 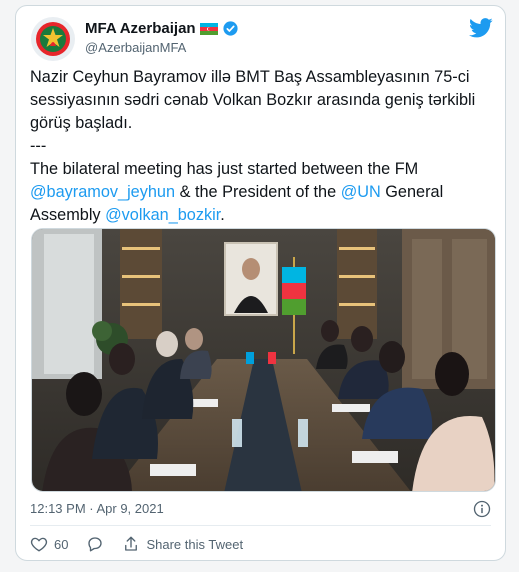 I want to click on mention-volkan-bozkir: @volkan_bozkir, so click(x=162, y=215).